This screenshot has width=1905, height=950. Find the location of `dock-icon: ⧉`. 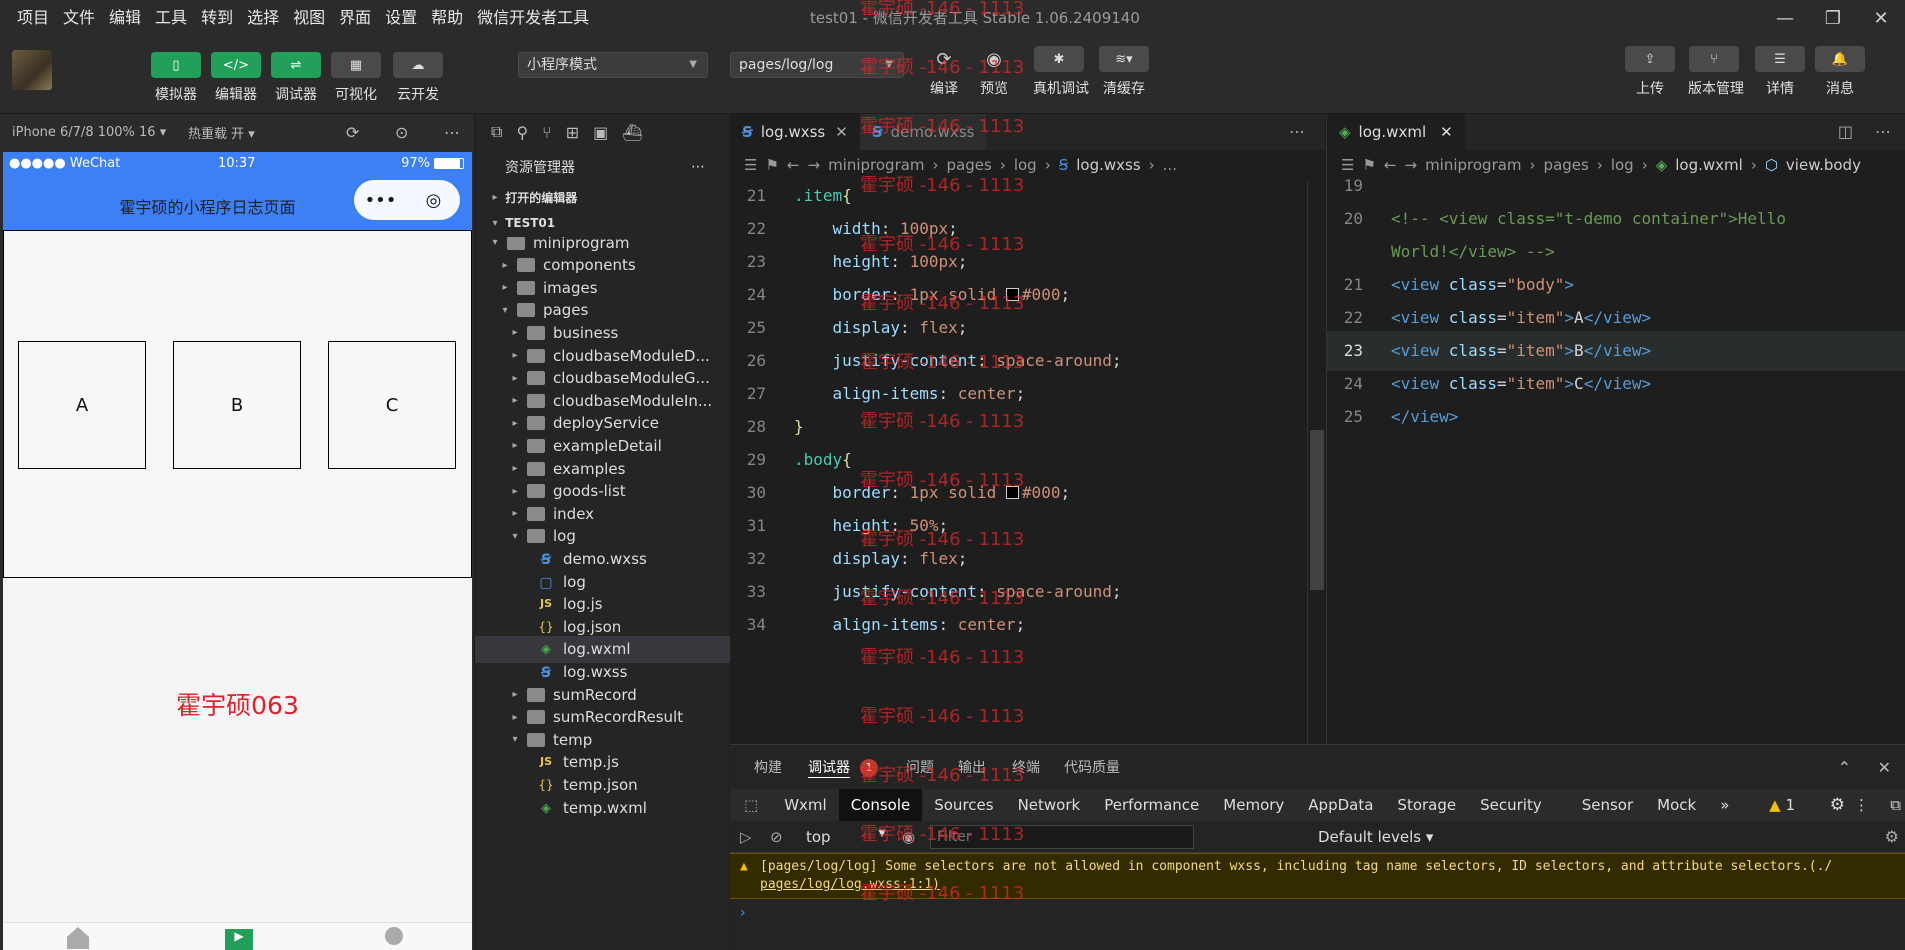

dock-icon: ⧉ is located at coordinates (1895, 805).